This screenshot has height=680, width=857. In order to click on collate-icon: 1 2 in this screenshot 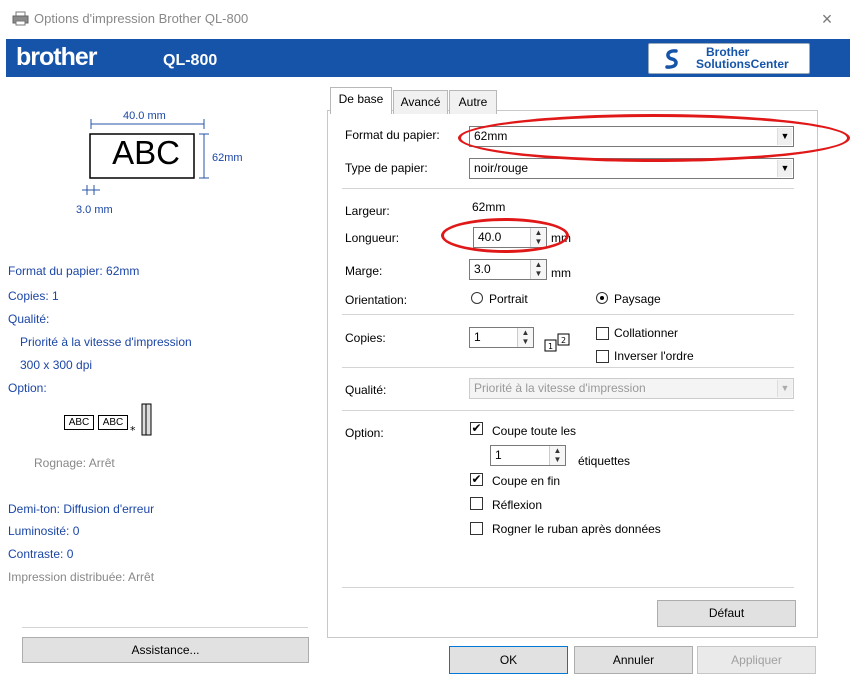, I will do `click(557, 342)`.